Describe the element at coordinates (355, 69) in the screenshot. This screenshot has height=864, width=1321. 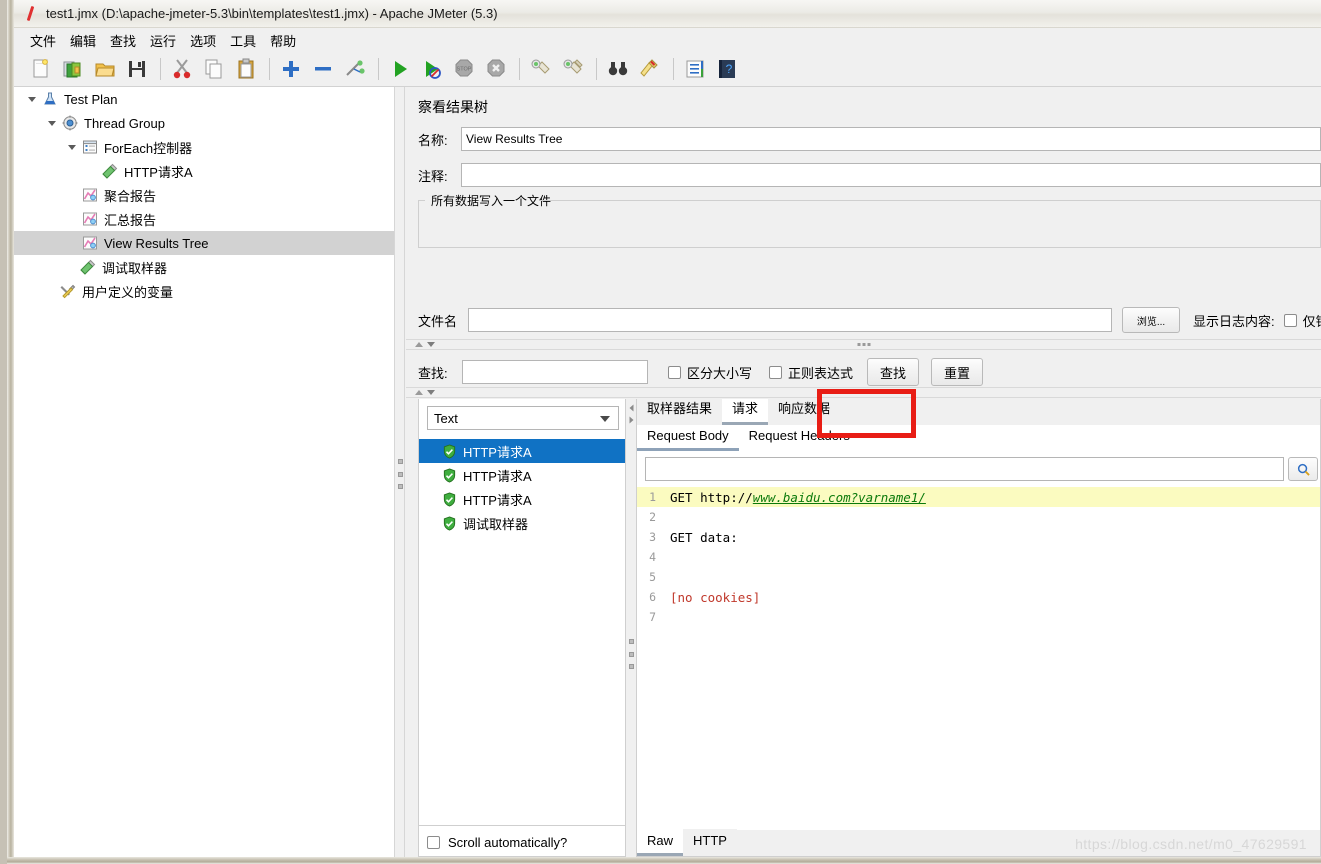
I see `toolbar-toggle` at that location.